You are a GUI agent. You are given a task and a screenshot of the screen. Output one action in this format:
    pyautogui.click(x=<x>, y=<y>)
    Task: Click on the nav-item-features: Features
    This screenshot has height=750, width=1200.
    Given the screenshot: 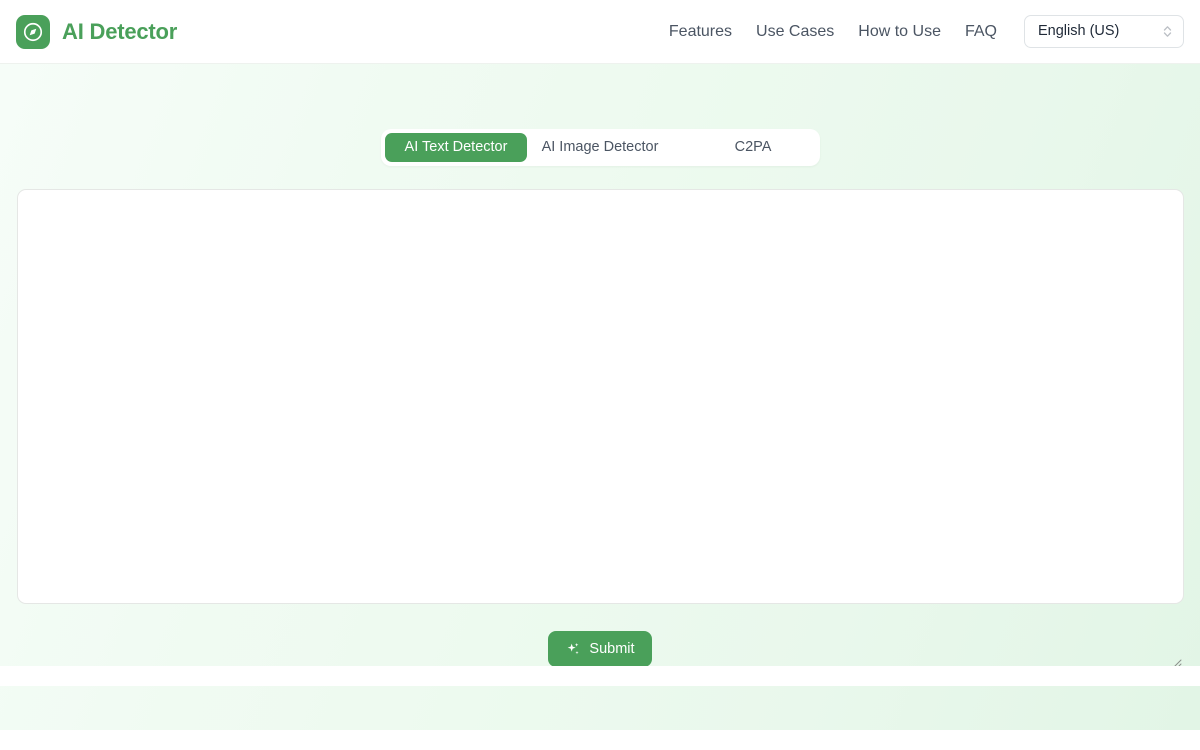 What is the action you would take?
    pyautogui.click(x=700, y=31)
    